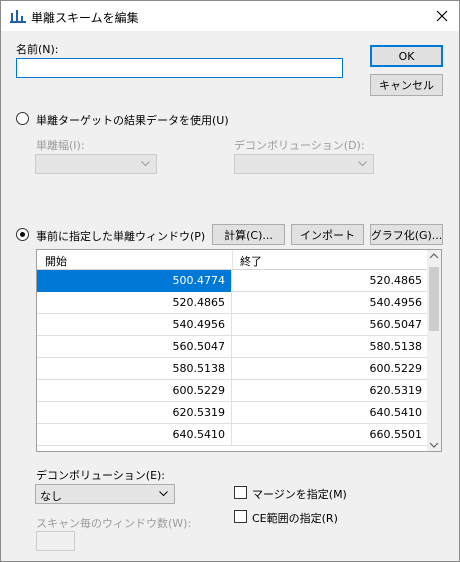 The image size is (460, 562). I want to click on table-row: 600.5229 620.5319, so click(232, 391).